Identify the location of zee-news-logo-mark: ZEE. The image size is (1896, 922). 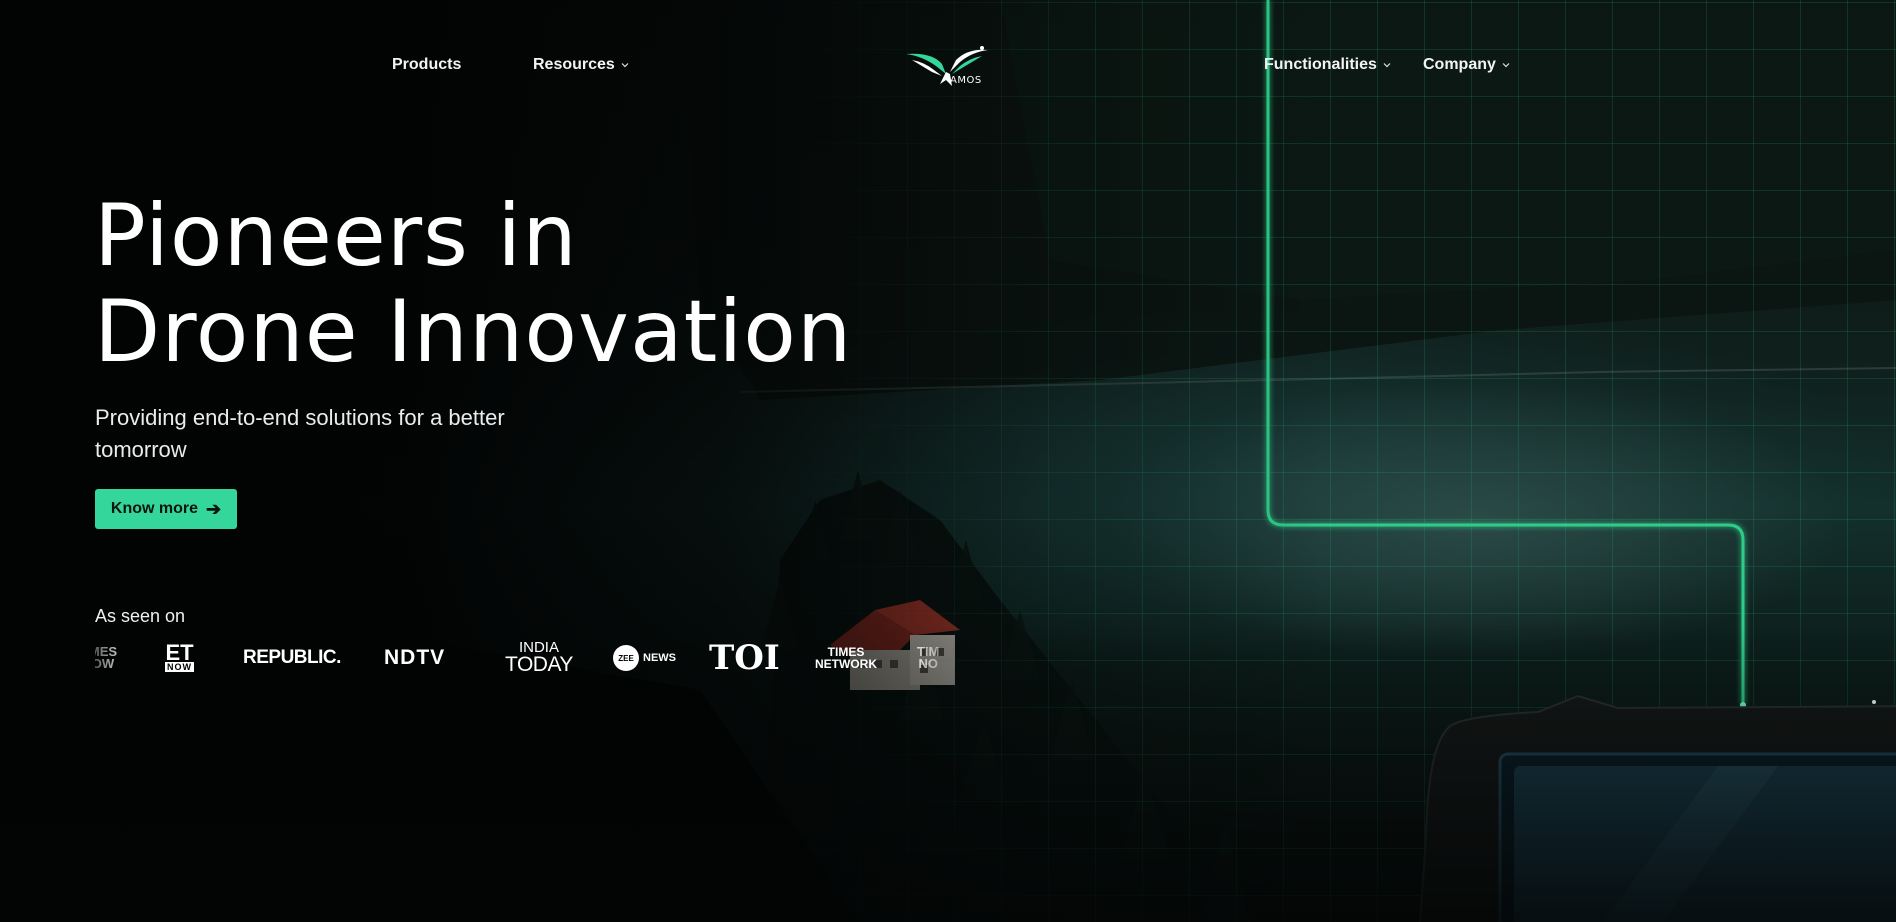
(626, 658).